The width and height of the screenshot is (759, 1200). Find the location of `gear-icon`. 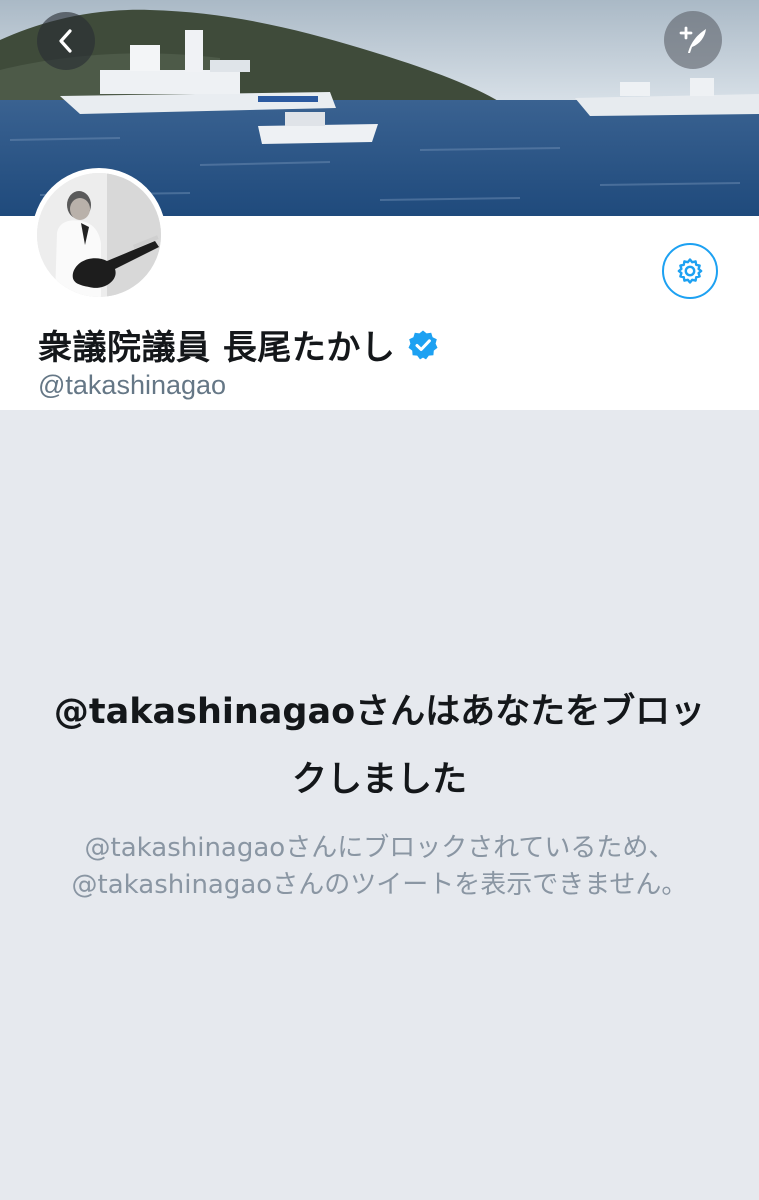

gear-icon is located at coordinates (690, 271).